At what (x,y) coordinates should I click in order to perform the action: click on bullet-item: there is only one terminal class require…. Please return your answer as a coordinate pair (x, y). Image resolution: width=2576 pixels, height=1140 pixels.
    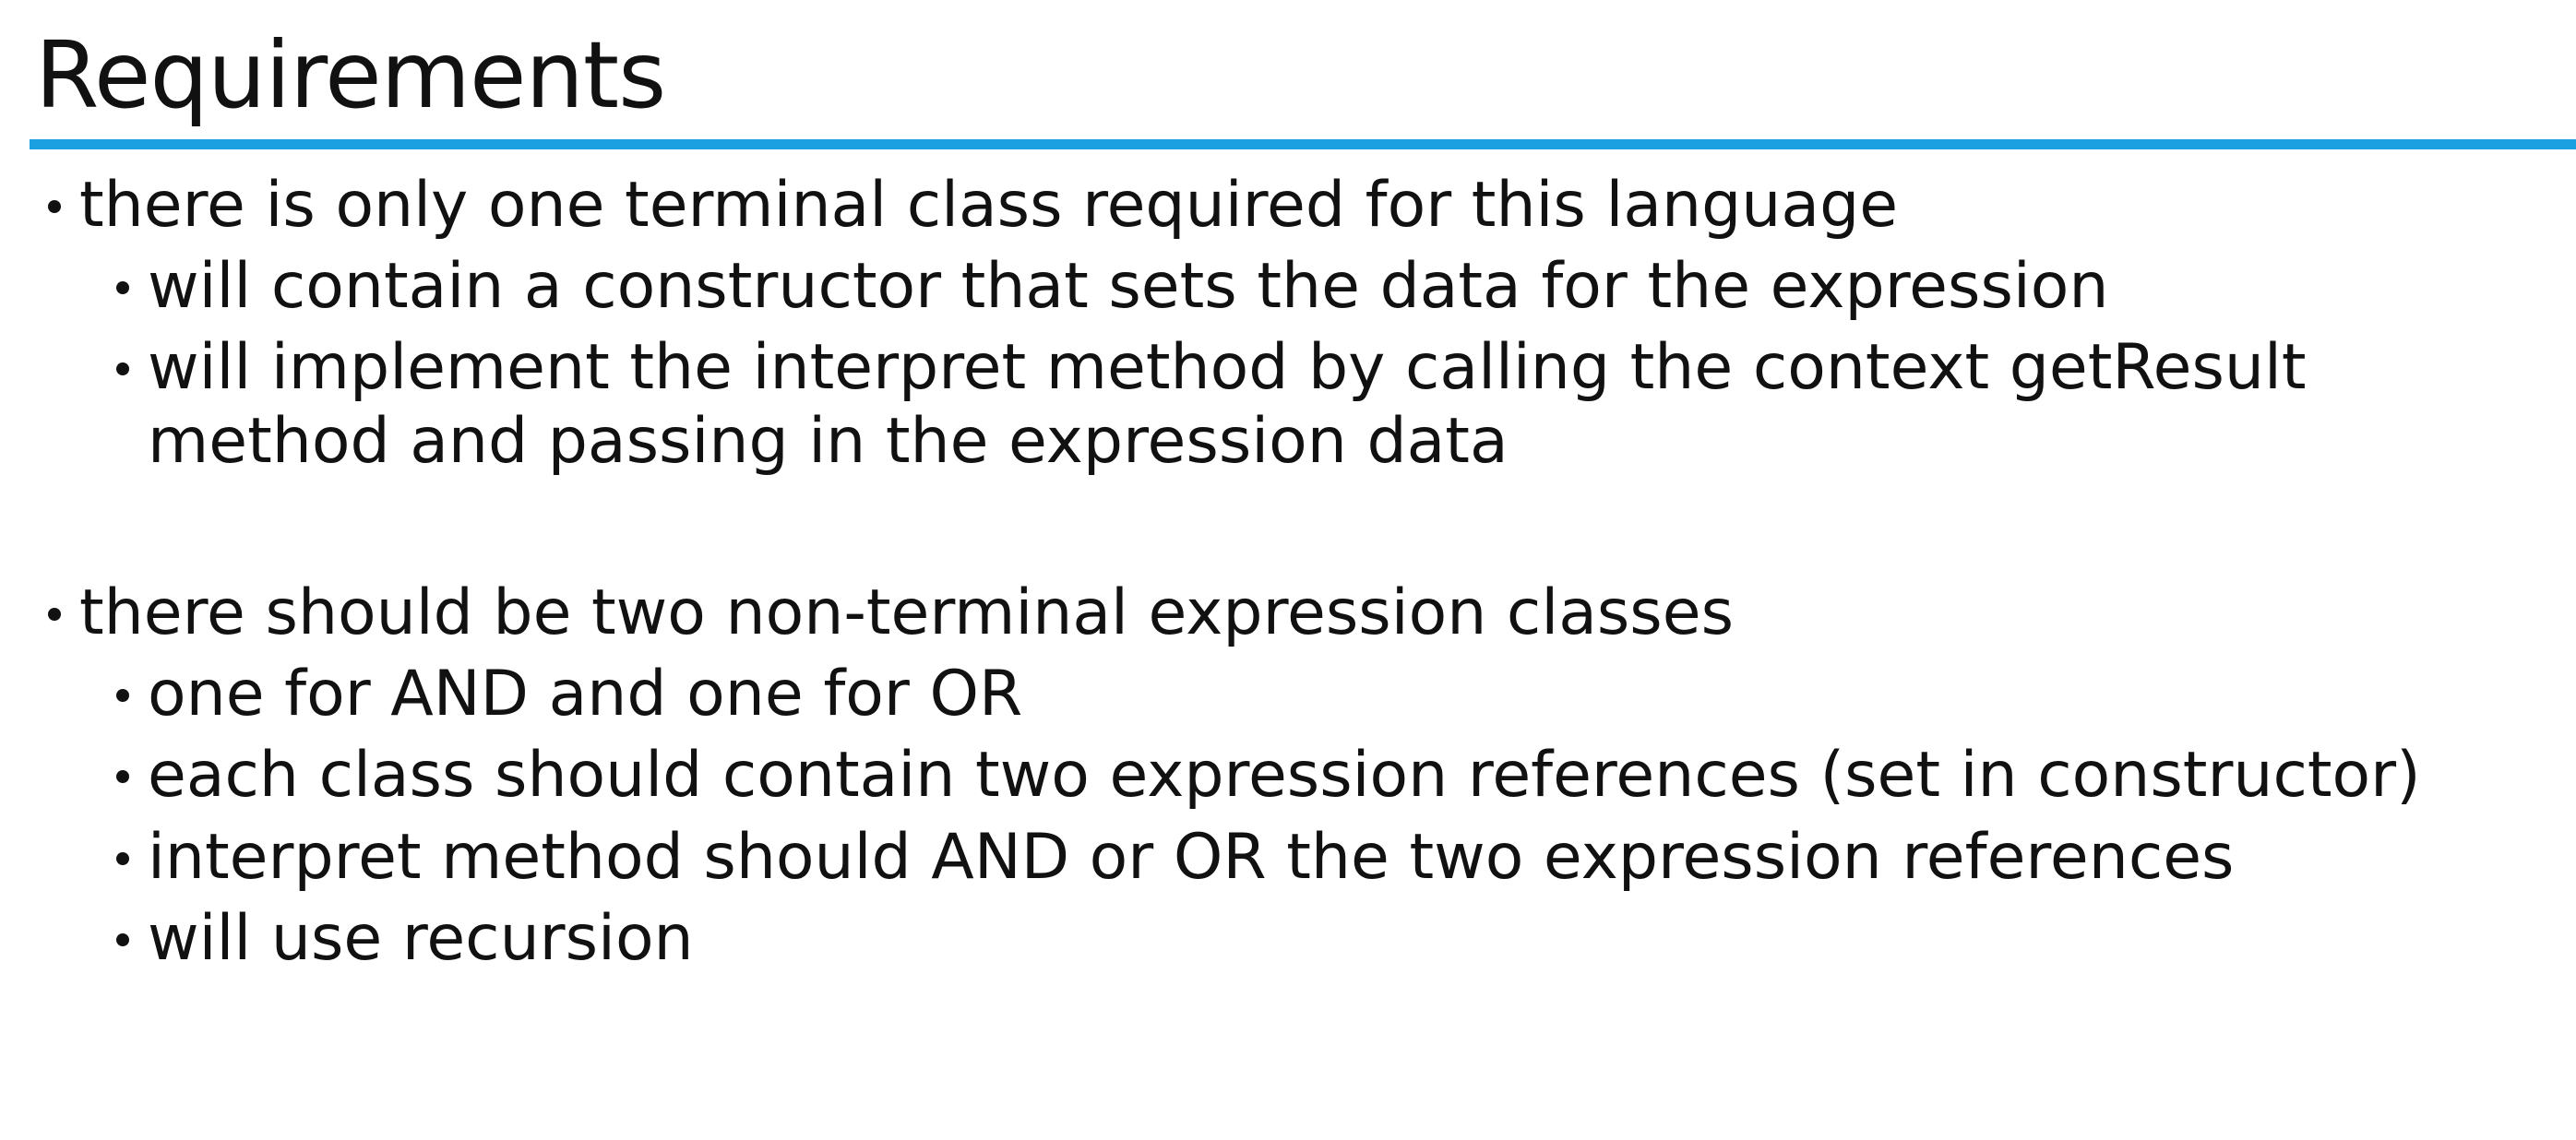
    Looking at the image, I should click on (973, 206).